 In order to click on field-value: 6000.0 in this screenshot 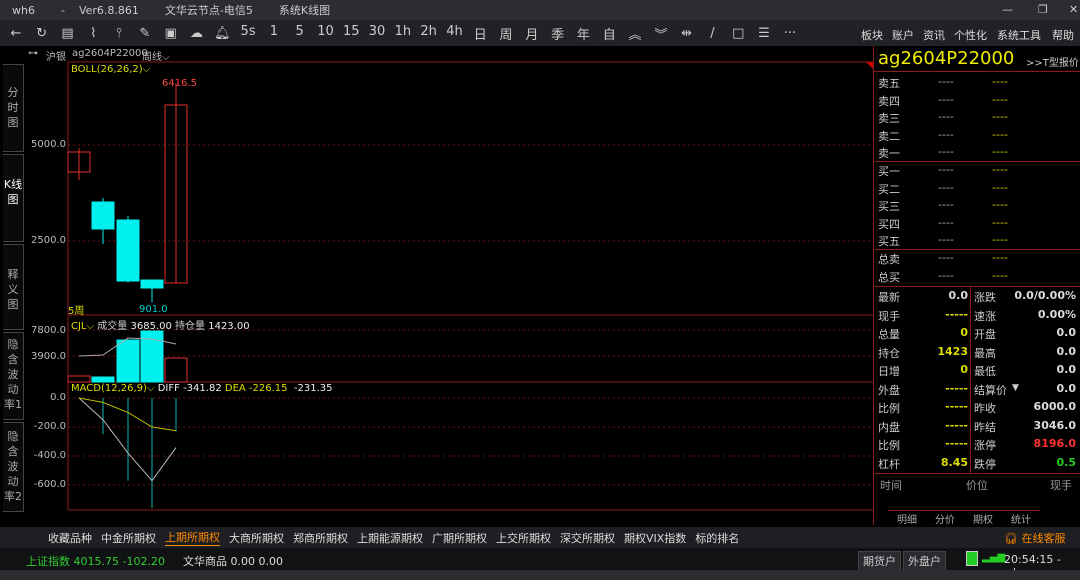, I will do `click(1054, 406)`.